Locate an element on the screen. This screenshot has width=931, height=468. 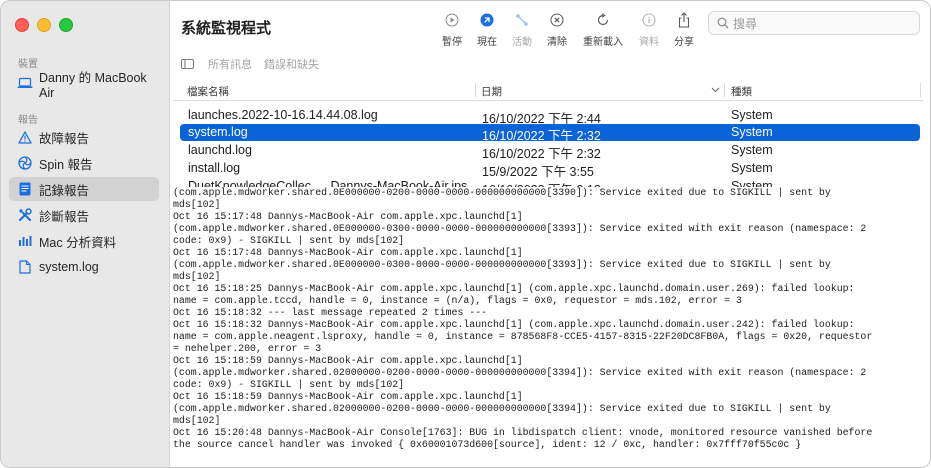
devices-section-label: 裝置 is located at coordinates (28, 64).